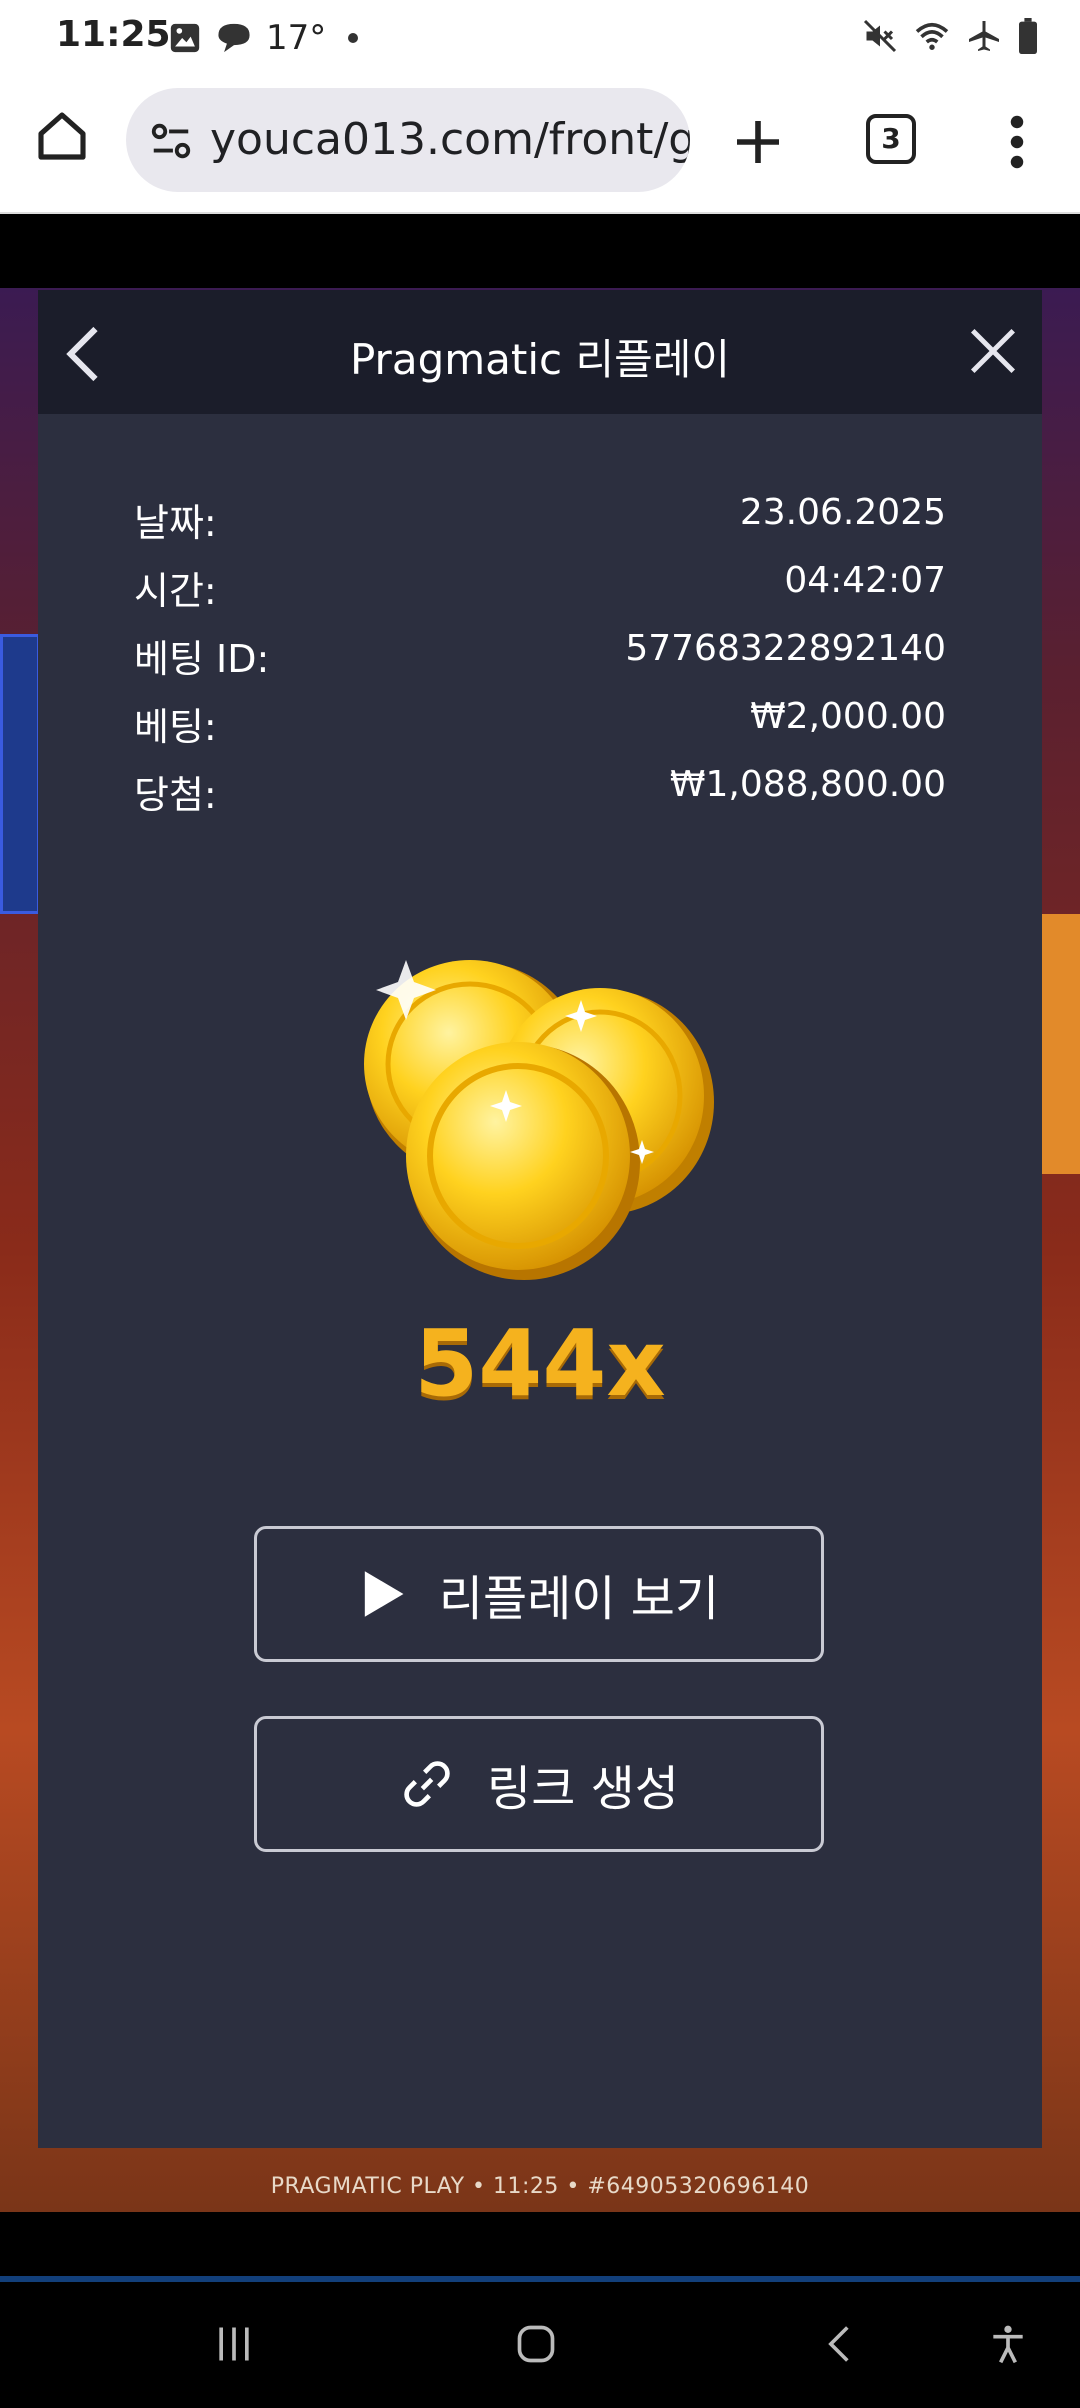 The height and width of the screenshot is (2408, 1080). I want to click on info-row-time: 시간: 04:42:07, so click(540, 594).